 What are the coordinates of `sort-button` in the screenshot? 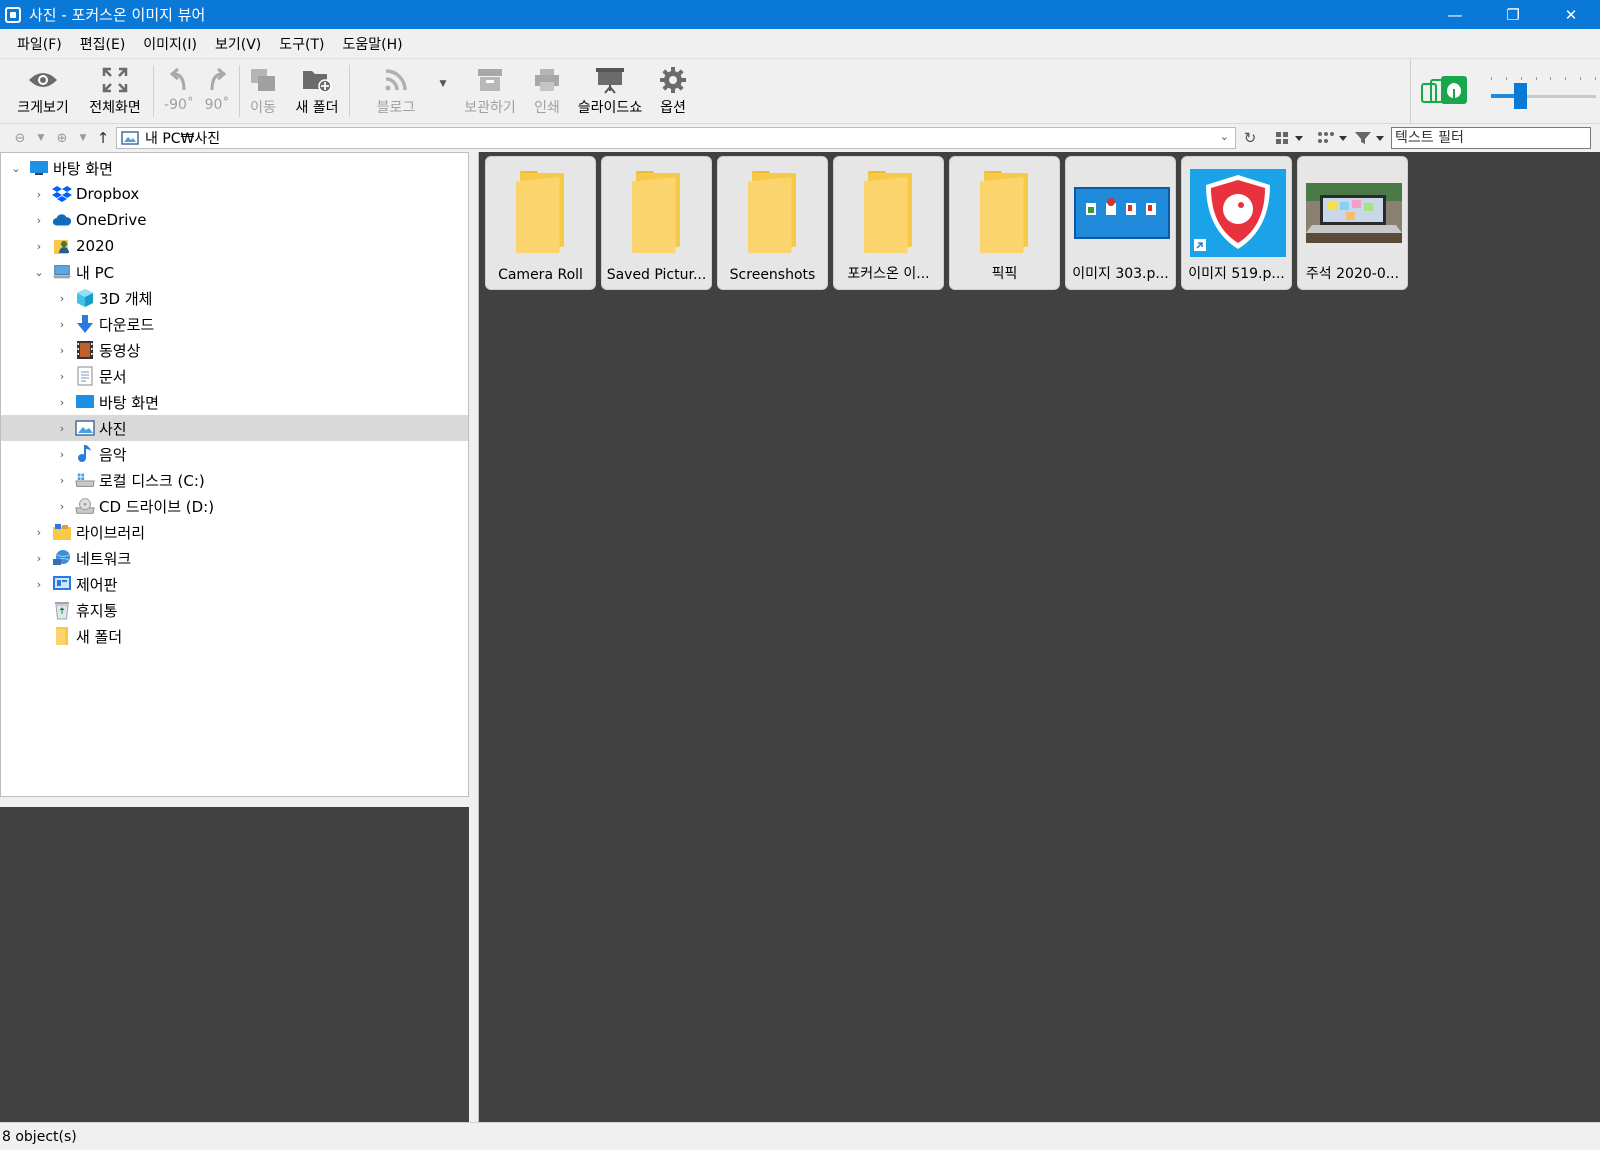 It's located at (1333, 138).